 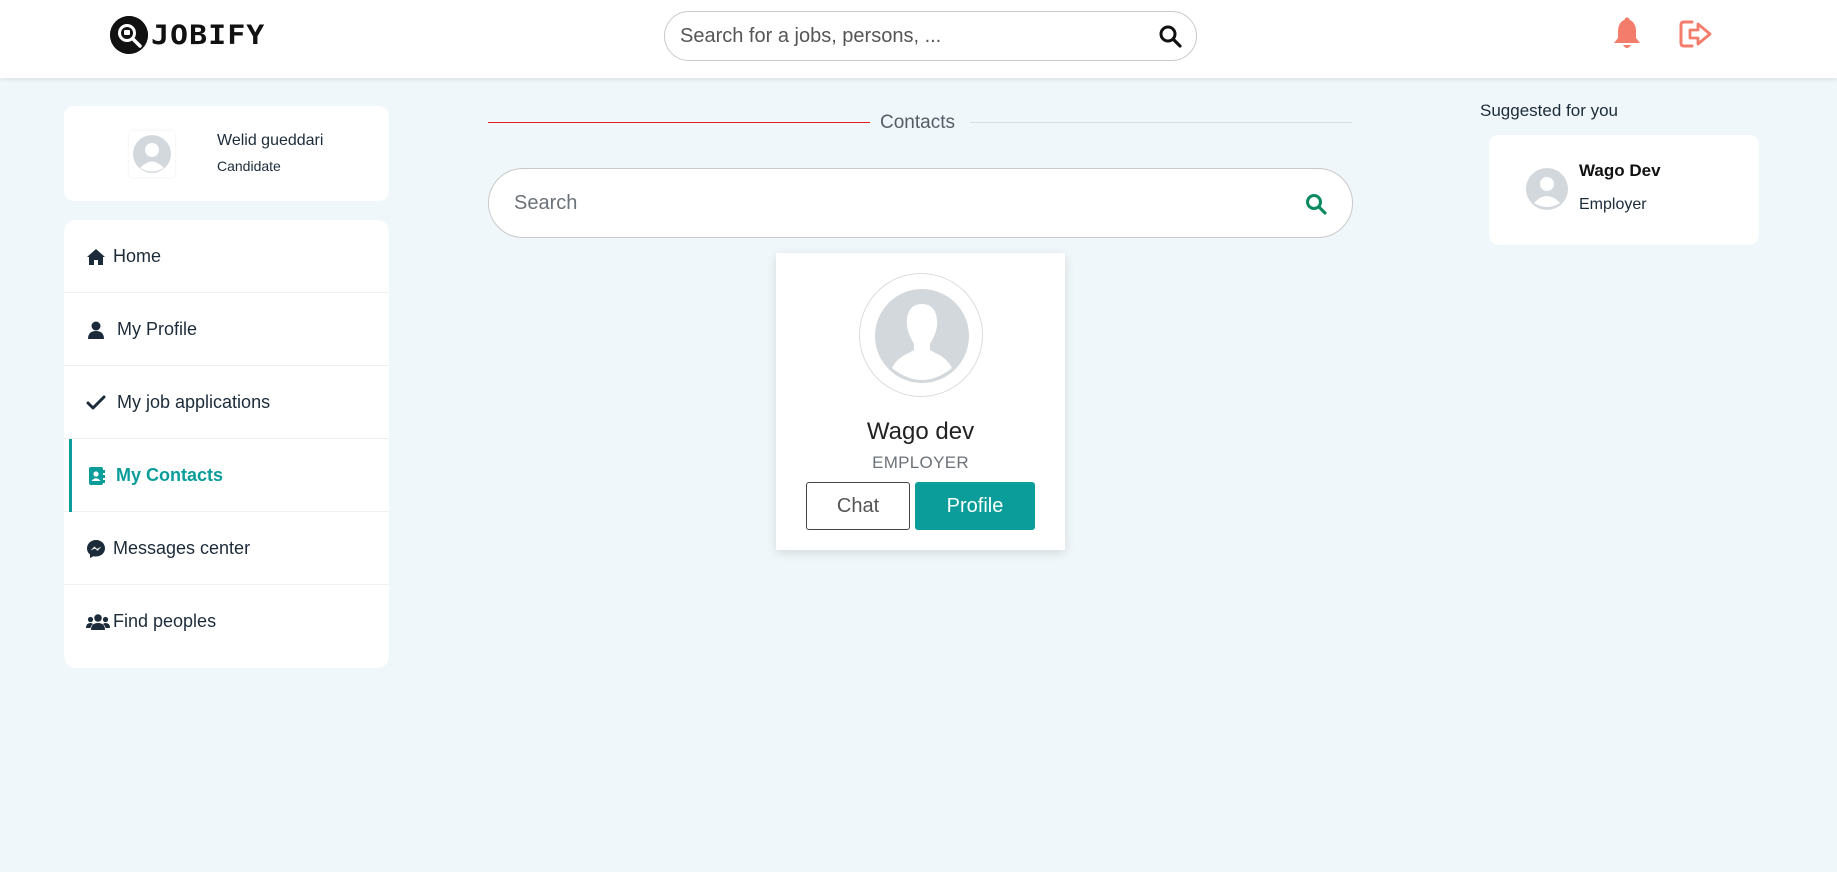 I want to click on chat-button: Chat, so click(x=858, y=506).